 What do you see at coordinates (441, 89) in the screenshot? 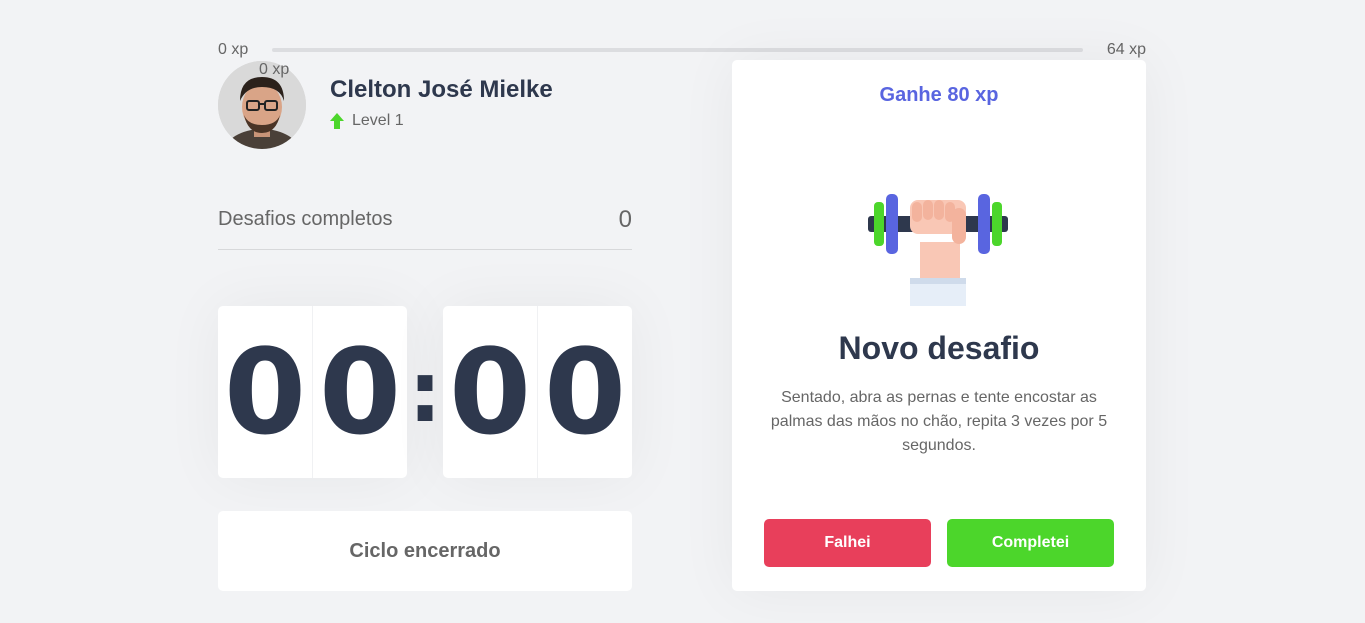
I see `user-name: Clelton José Mielke` at bounding box center [441, 89].